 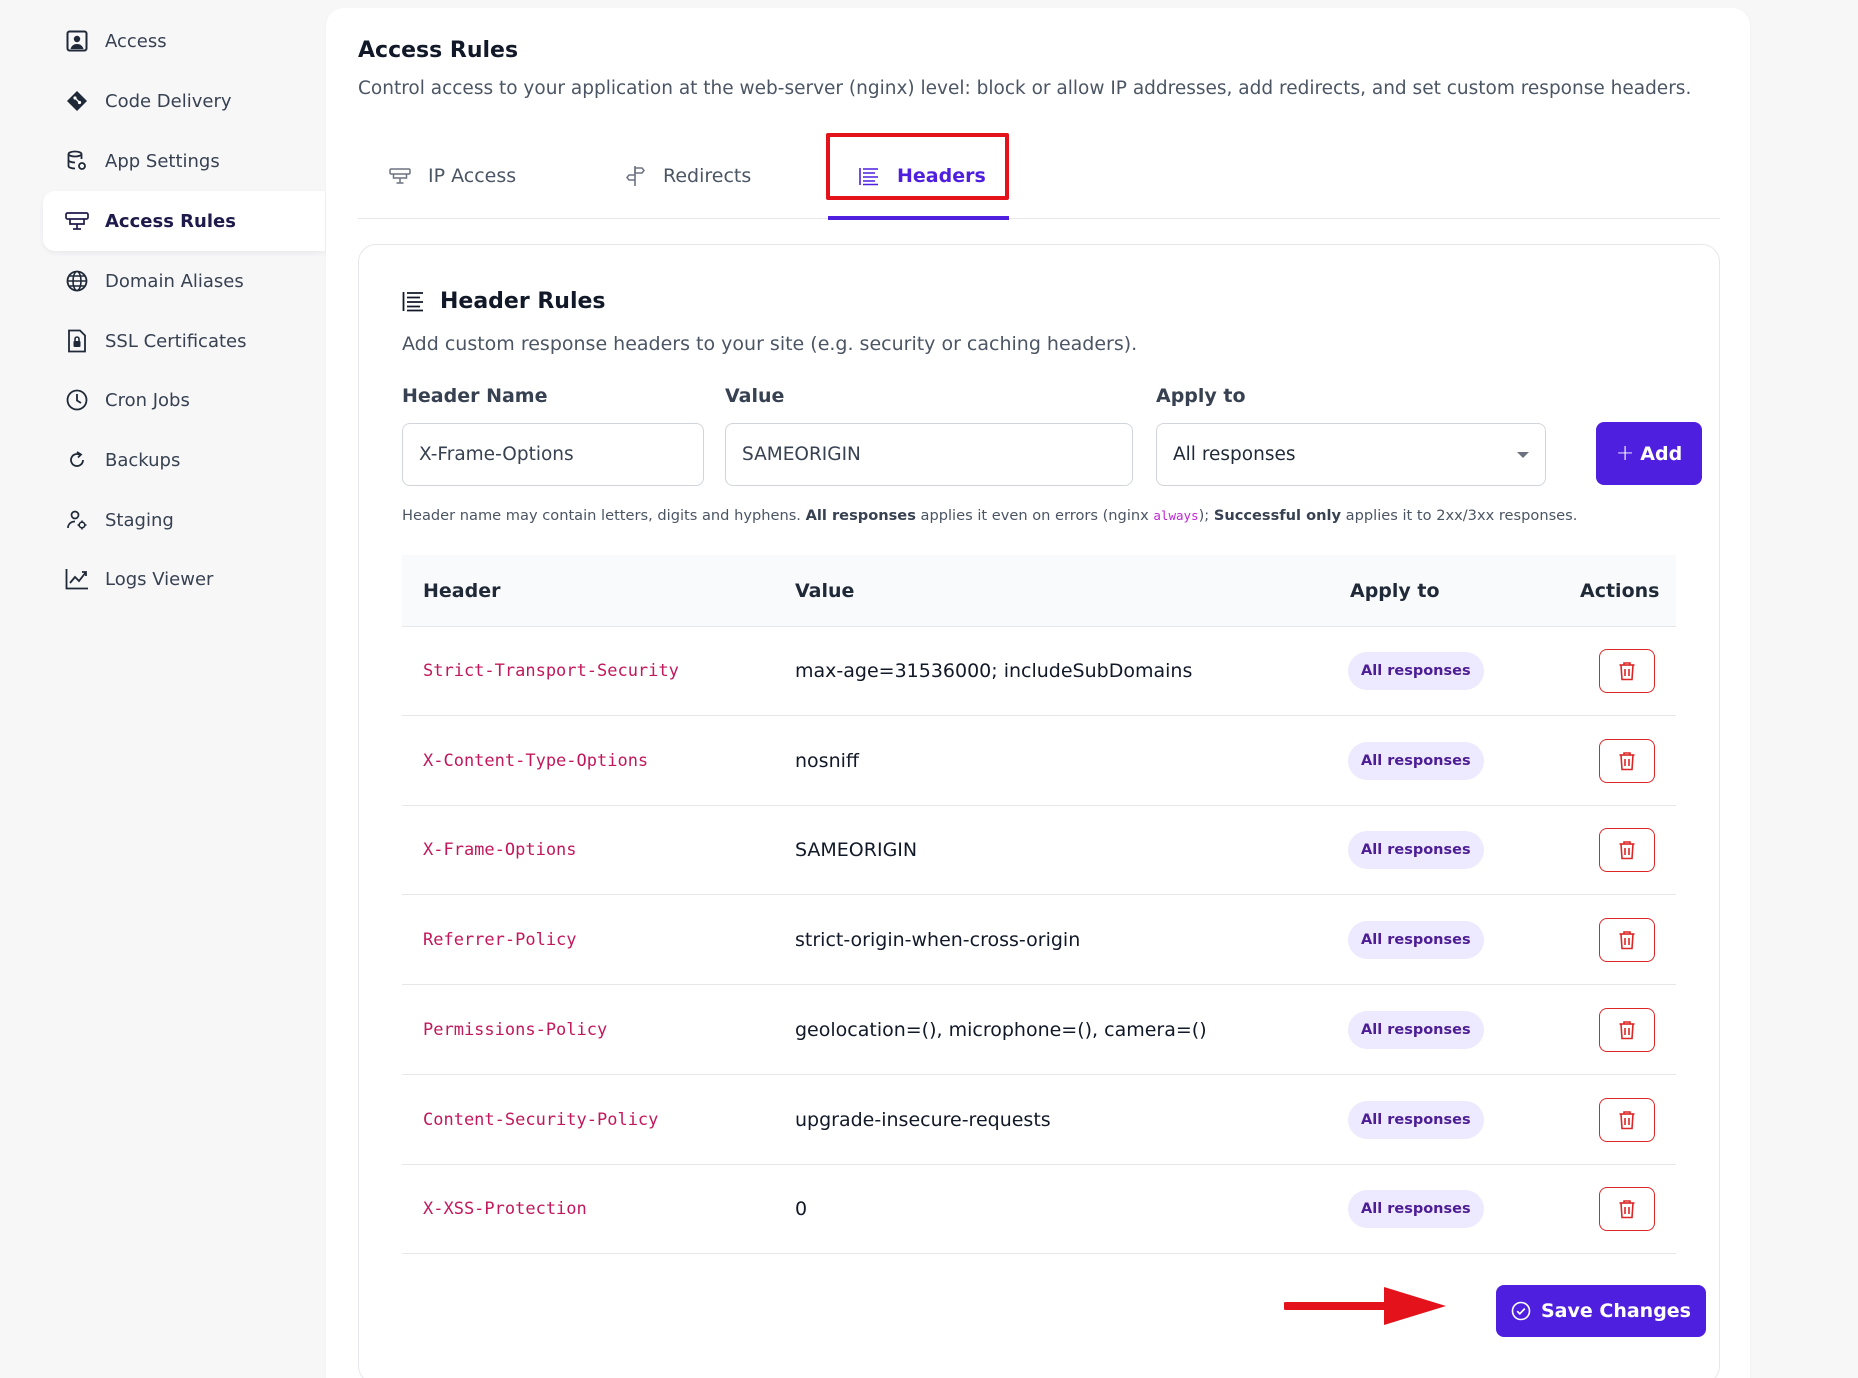 What do you see at coordinates (553, 454) in the screenshot?
I see `header-name-input` at bounding box center [553, 454].